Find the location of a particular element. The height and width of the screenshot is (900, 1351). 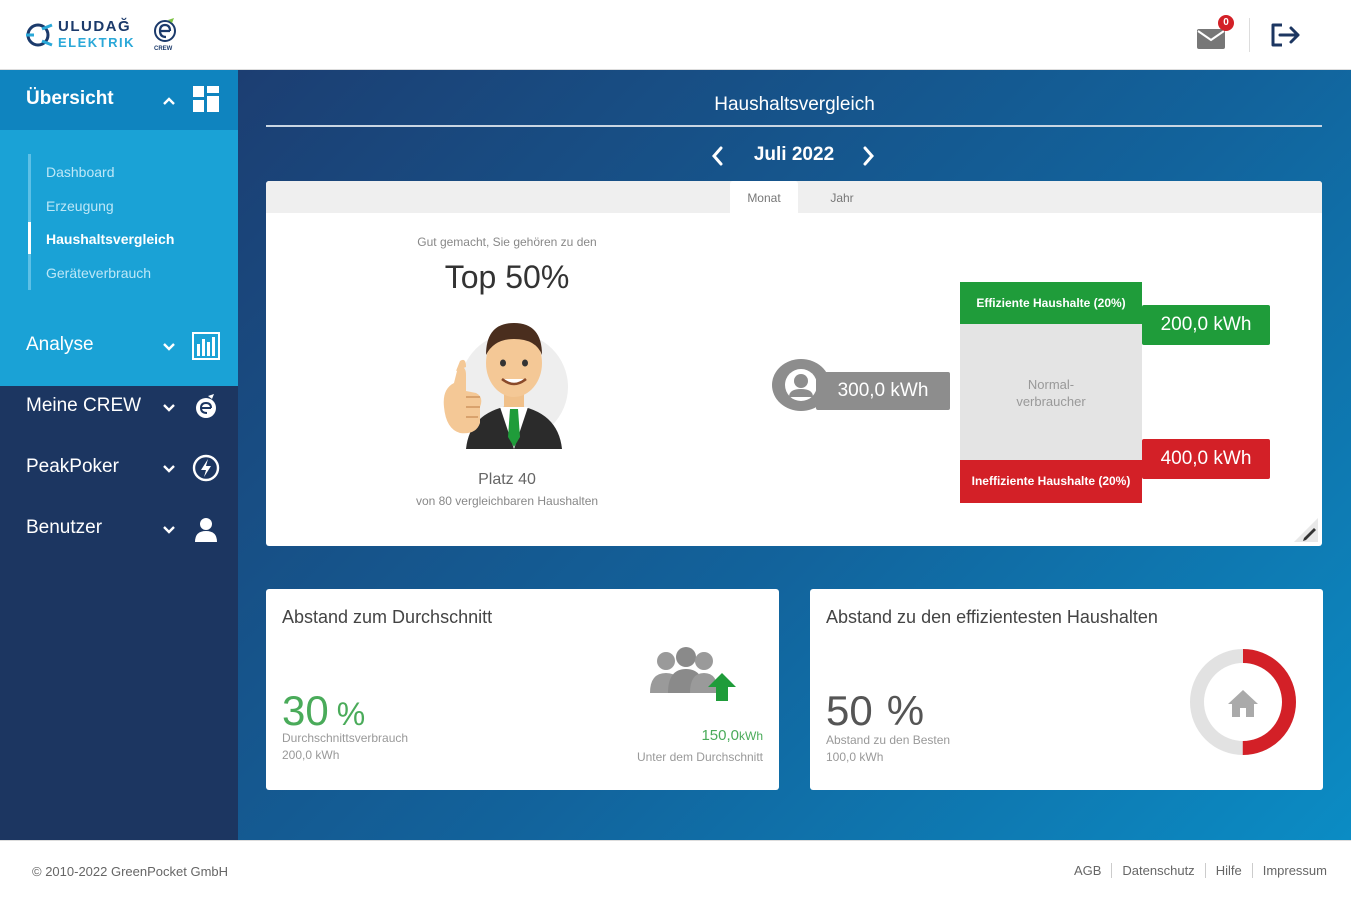

sidebar-item-uebersicht: Übersicht is located at coordinates (119, 100).